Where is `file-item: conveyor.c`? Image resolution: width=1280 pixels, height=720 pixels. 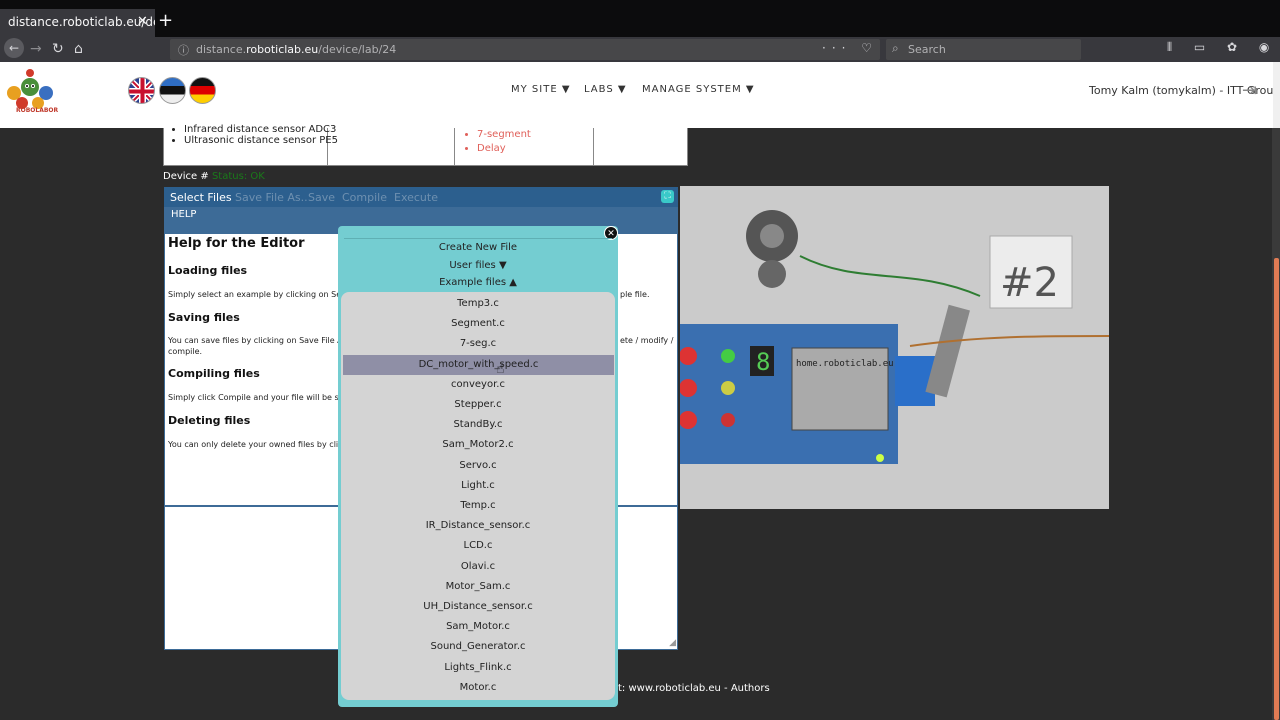 file-item: conveyor.c is located at coordinates (478, 385).